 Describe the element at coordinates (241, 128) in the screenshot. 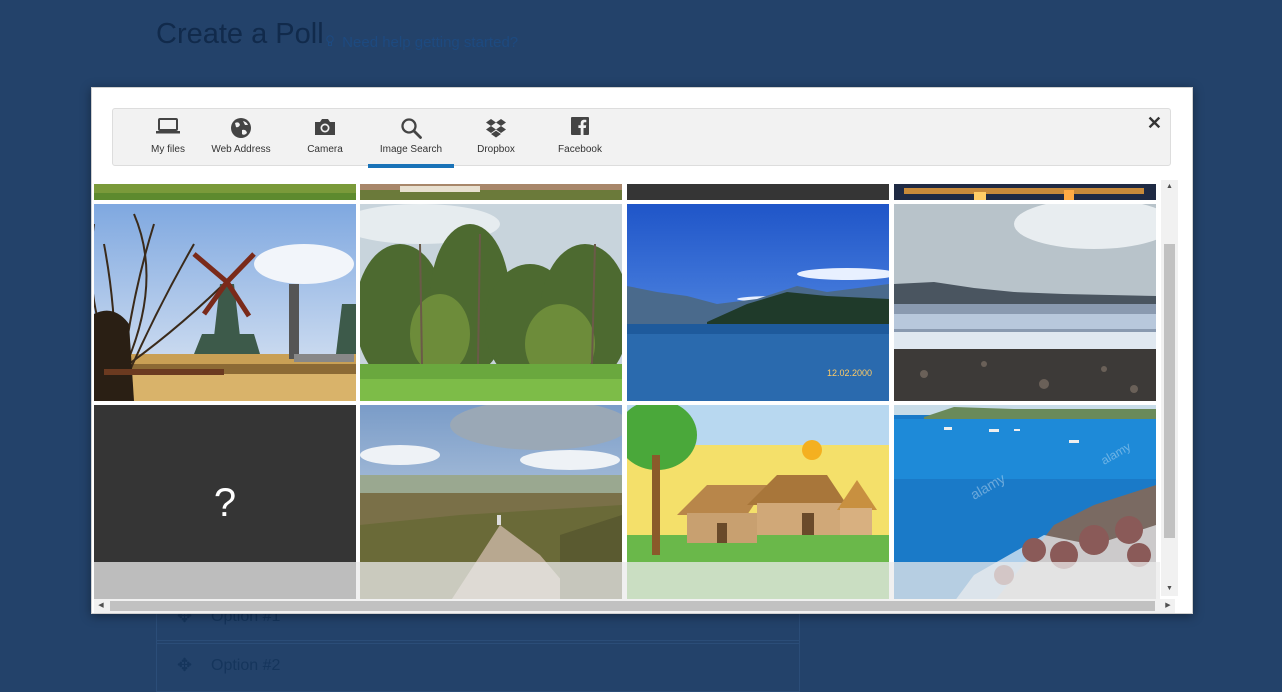

I see `globe-icon` at that location.